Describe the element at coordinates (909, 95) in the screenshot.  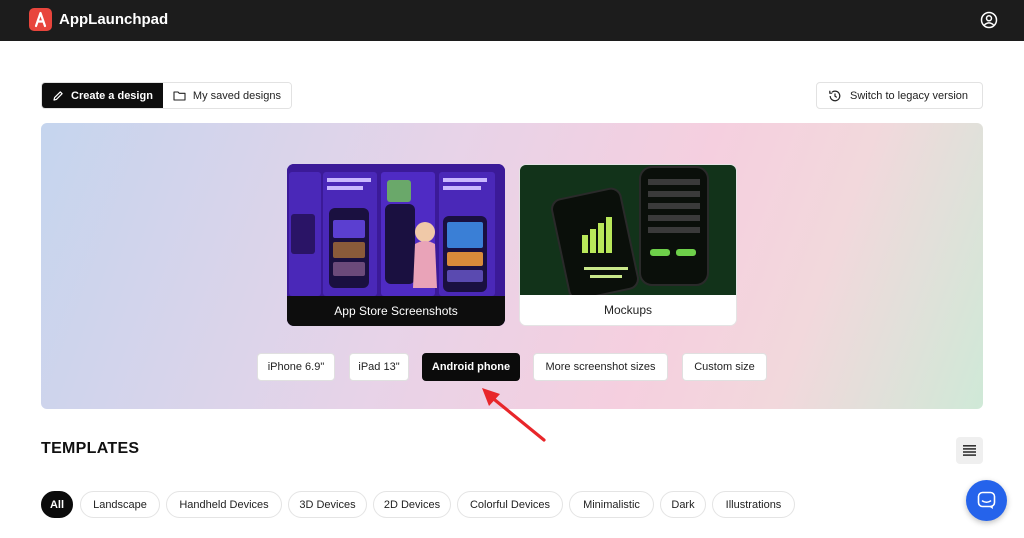
I see `switch-legacy-label: Switch to legacy version` at that location.